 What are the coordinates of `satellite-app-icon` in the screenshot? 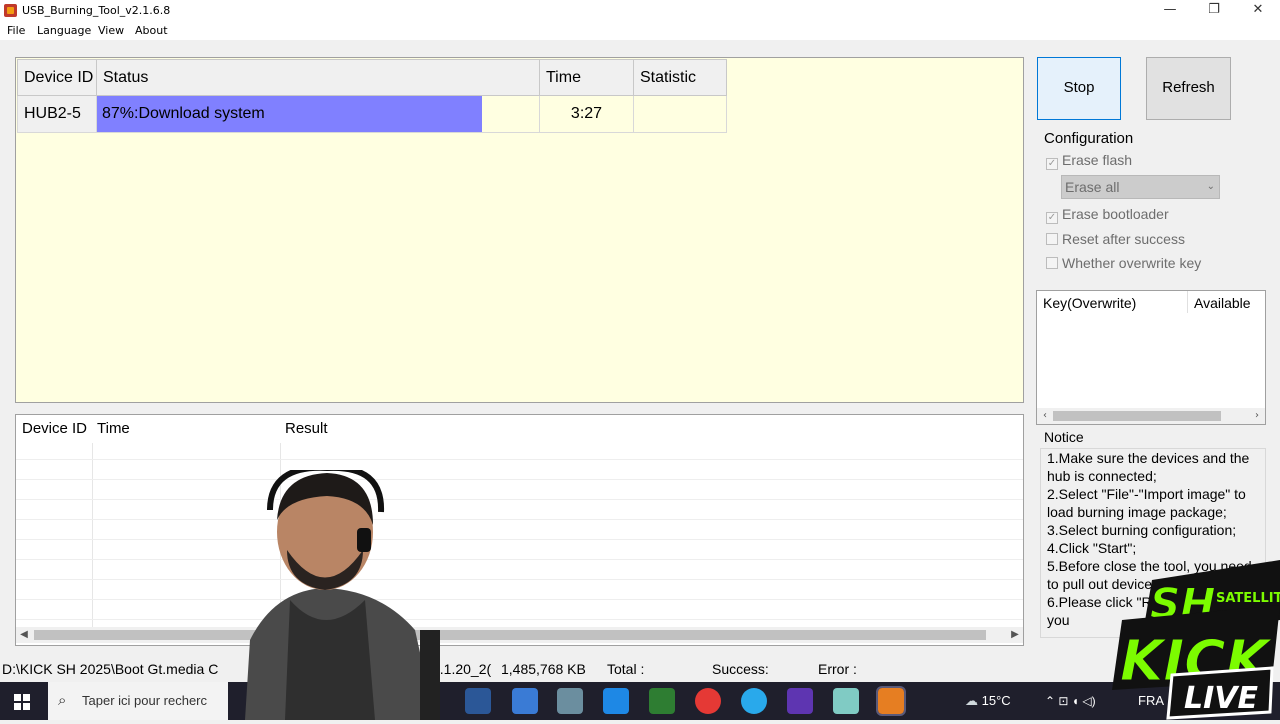 It's located at (800, 701).